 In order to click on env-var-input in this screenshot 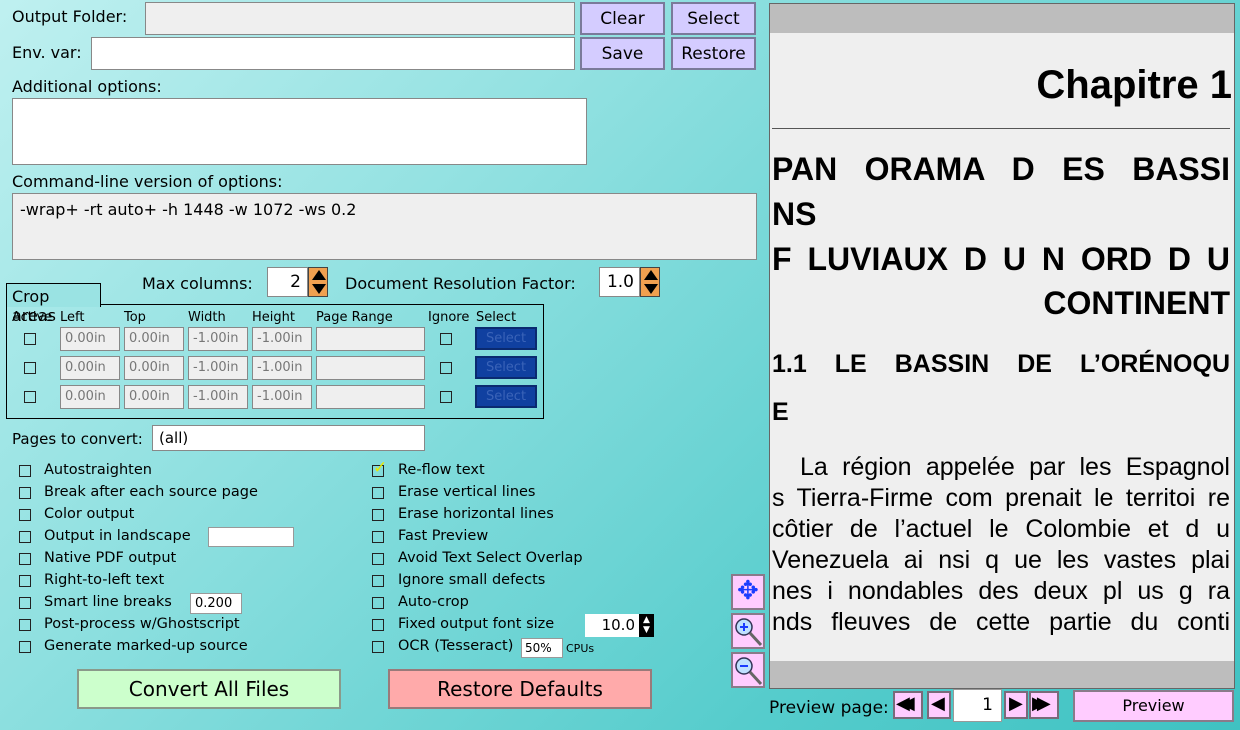, I will do `click(333, 53)`.